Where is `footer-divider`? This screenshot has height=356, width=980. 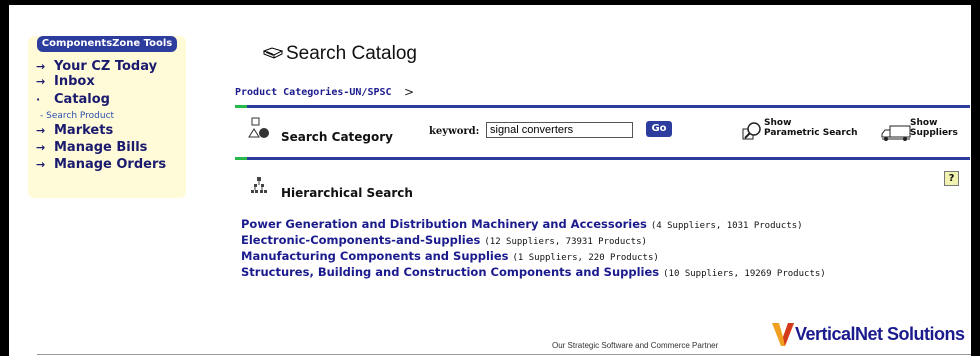 footer-divider is located at coordinates (504, 354).